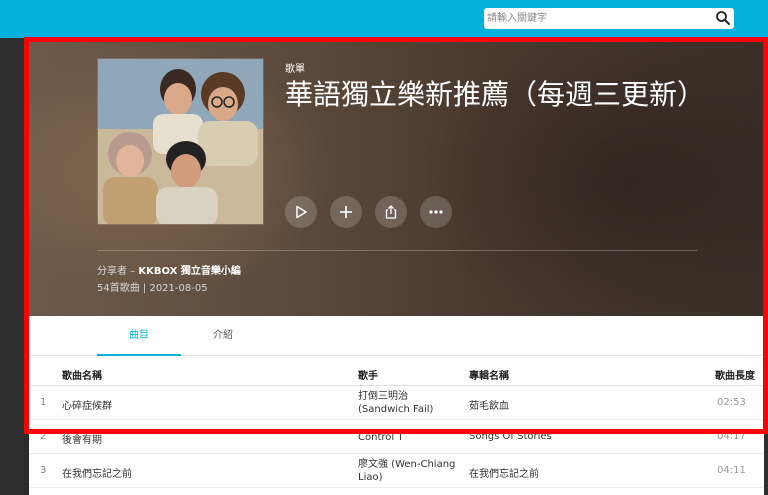 This screenshot has height=495, width=768. I want to click on search-icon, so click(723, 18).